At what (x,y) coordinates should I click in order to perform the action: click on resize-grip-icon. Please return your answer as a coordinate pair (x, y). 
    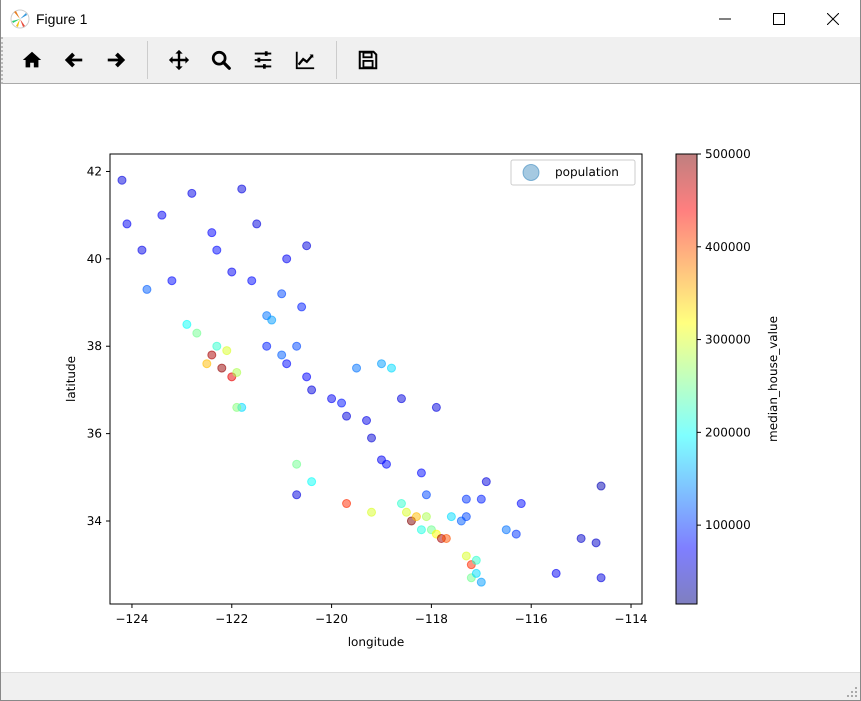
    Looking at the image, I should click on (852, 692).